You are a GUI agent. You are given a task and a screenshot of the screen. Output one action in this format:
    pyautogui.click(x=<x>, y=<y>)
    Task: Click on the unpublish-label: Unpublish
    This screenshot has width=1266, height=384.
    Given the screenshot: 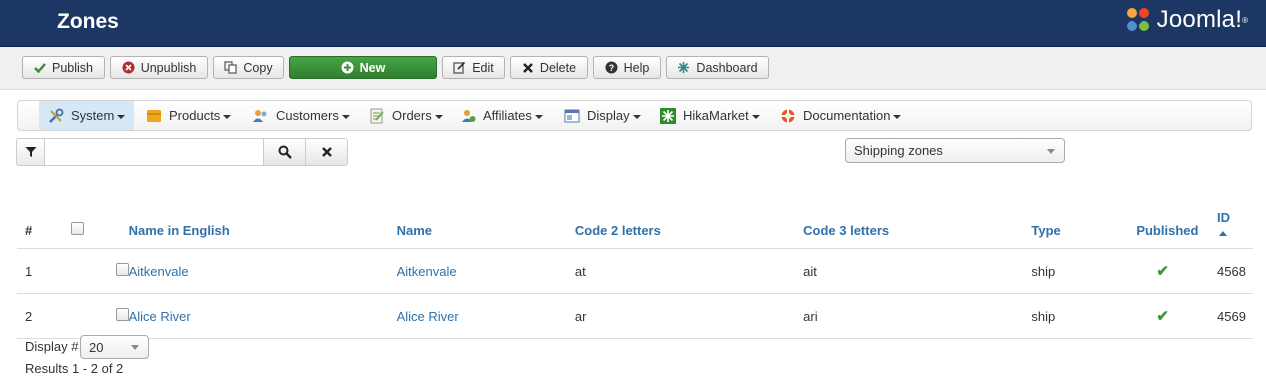 What is the action you would take?
    pyautogui.click(x=168, y=67)
    